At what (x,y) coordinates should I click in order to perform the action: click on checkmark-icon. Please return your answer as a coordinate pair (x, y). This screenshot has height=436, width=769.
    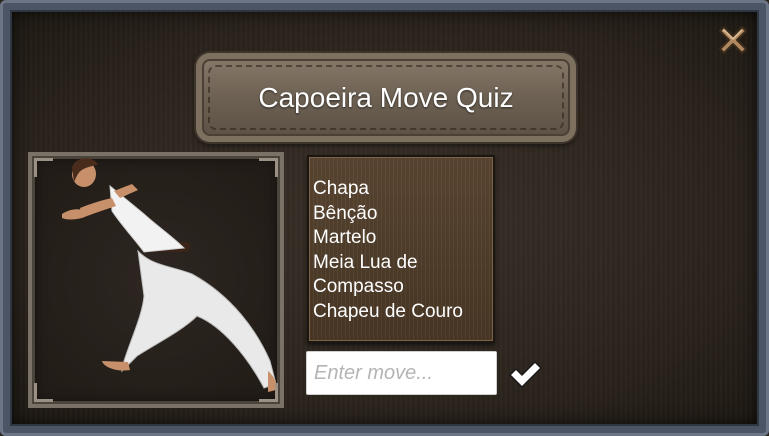
    Looking at the image, I should click on (525, 374).